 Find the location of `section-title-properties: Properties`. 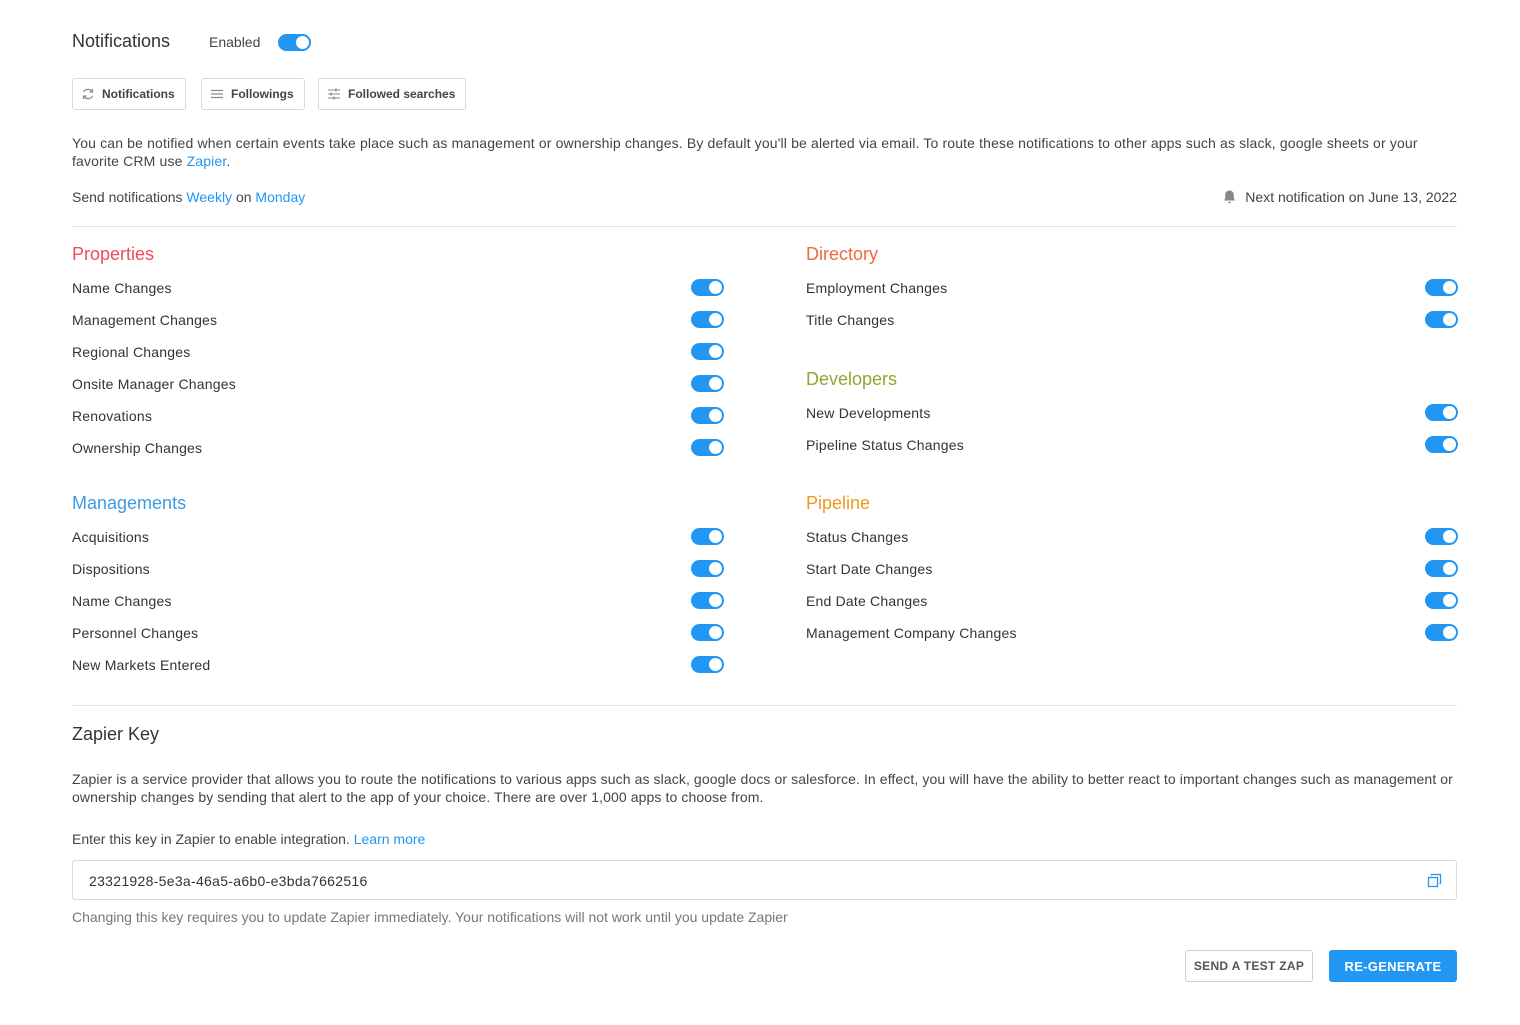

section-title-properties: Properties is located at coordinates (113, 254).